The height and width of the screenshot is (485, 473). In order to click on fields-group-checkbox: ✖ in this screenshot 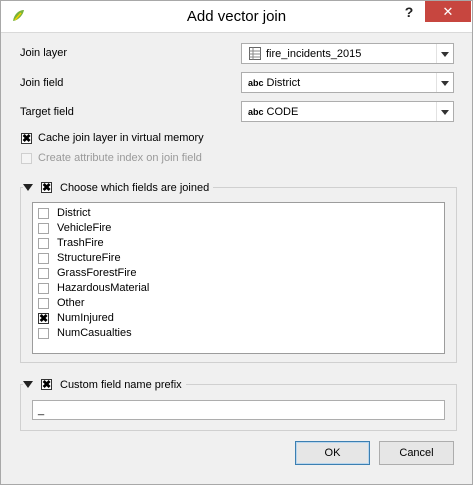, I will do `click(46, 188)`.